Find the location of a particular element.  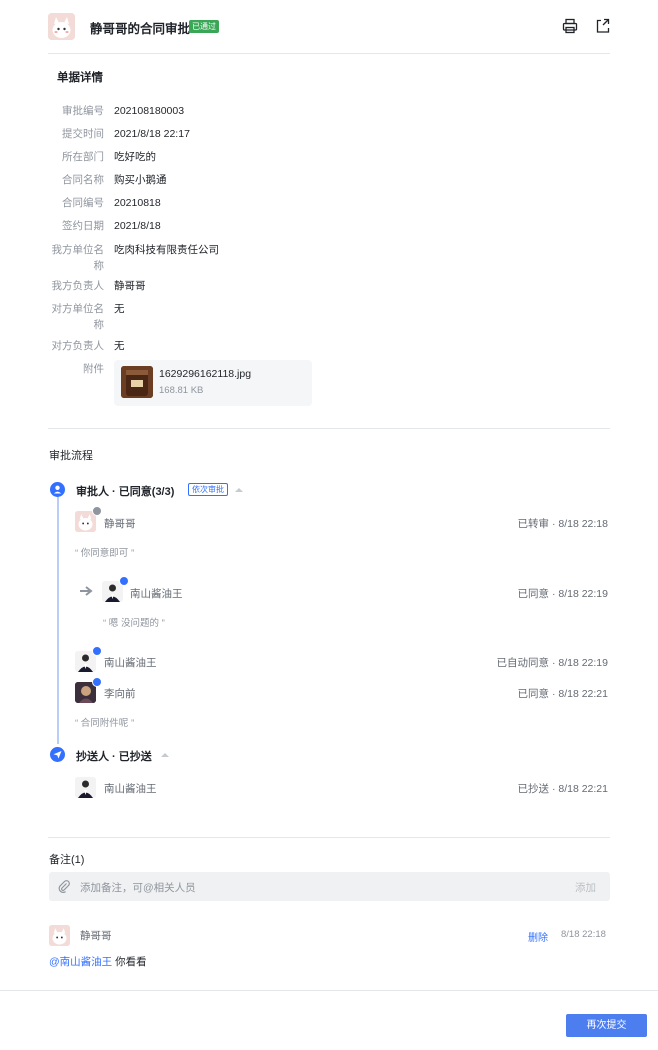

remarks-title: 备注(1) is located at coordinates (67, 860).